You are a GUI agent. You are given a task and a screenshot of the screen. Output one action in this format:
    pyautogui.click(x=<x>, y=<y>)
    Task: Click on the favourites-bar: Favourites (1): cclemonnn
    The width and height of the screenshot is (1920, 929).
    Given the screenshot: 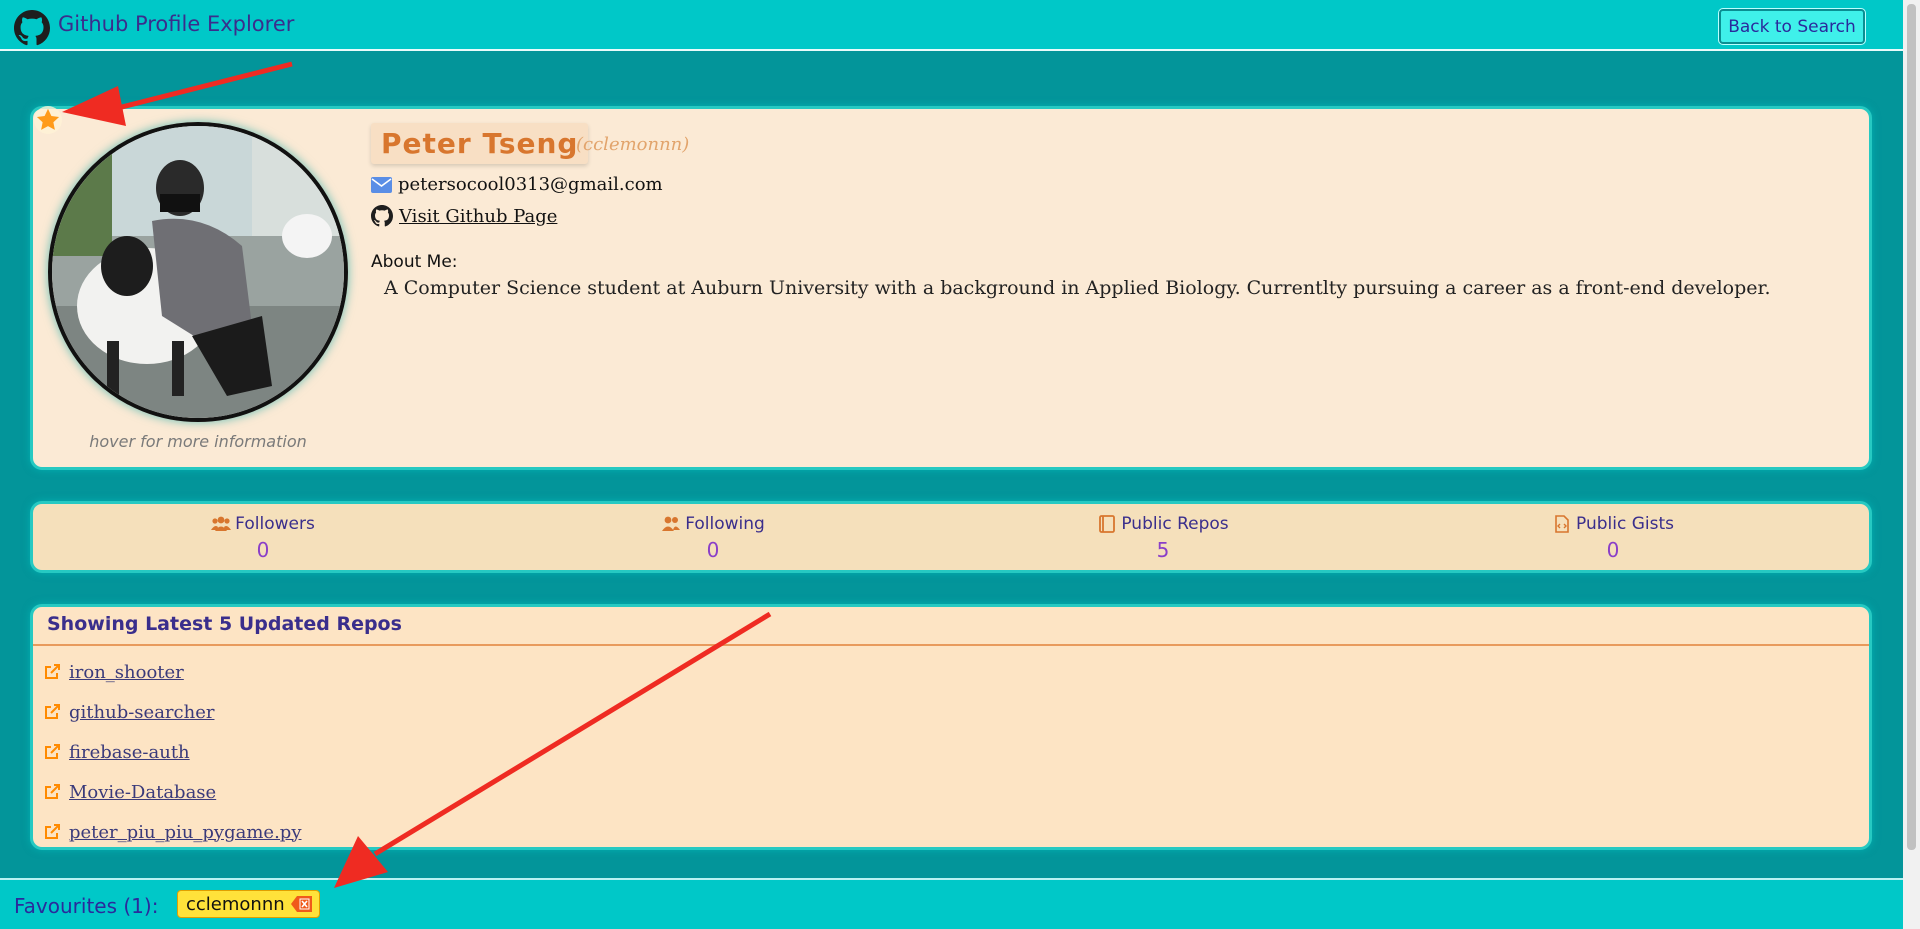 What is the action you would take?
    pyautogui.click(x=951, y=903)
    